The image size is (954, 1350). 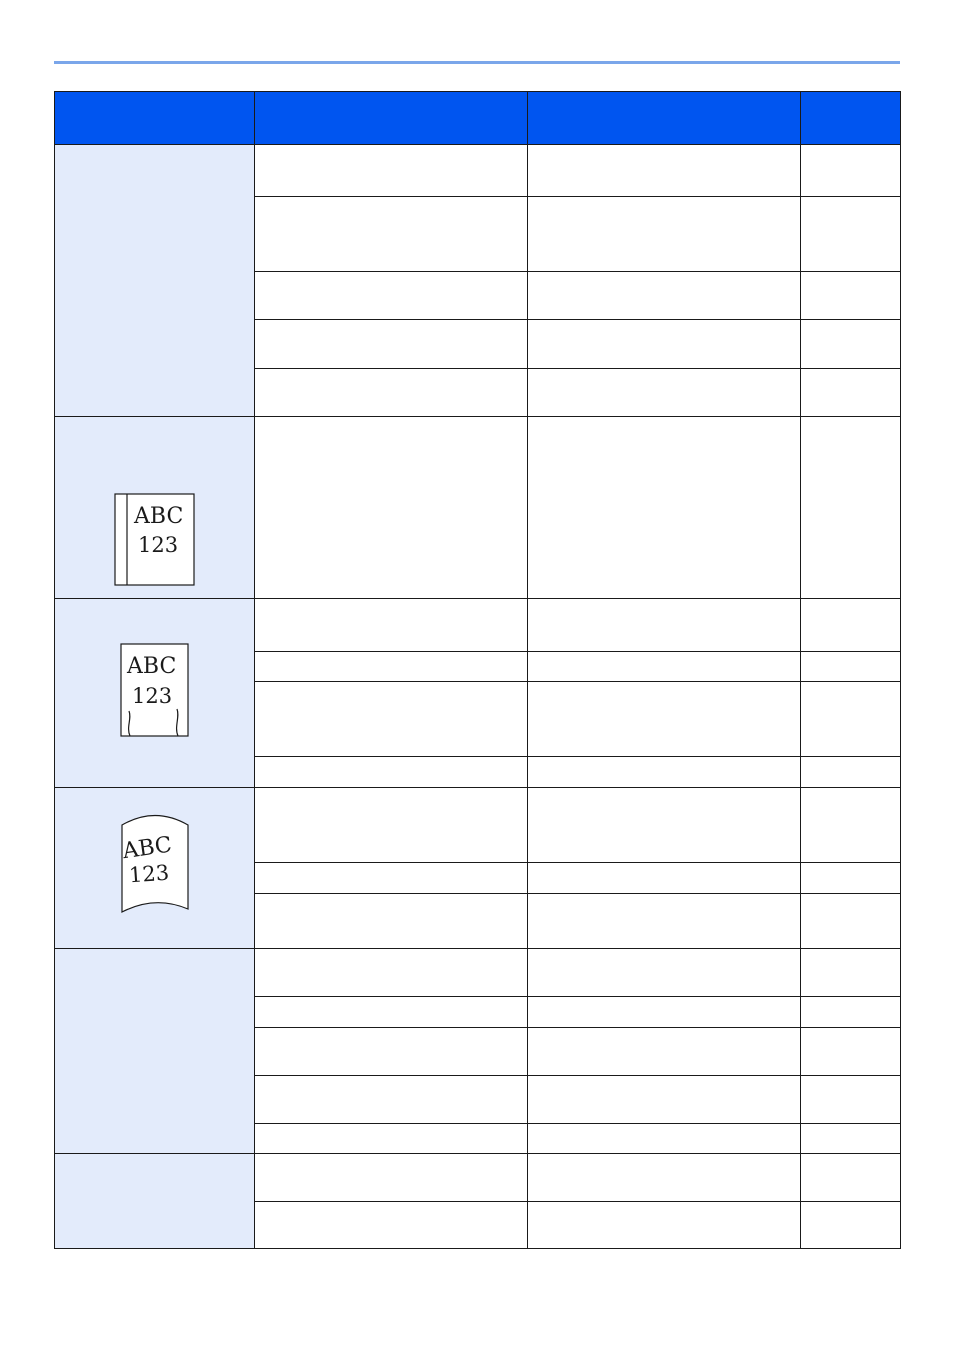 I want to click on header-checkpoints, so click(x=391, y=118).